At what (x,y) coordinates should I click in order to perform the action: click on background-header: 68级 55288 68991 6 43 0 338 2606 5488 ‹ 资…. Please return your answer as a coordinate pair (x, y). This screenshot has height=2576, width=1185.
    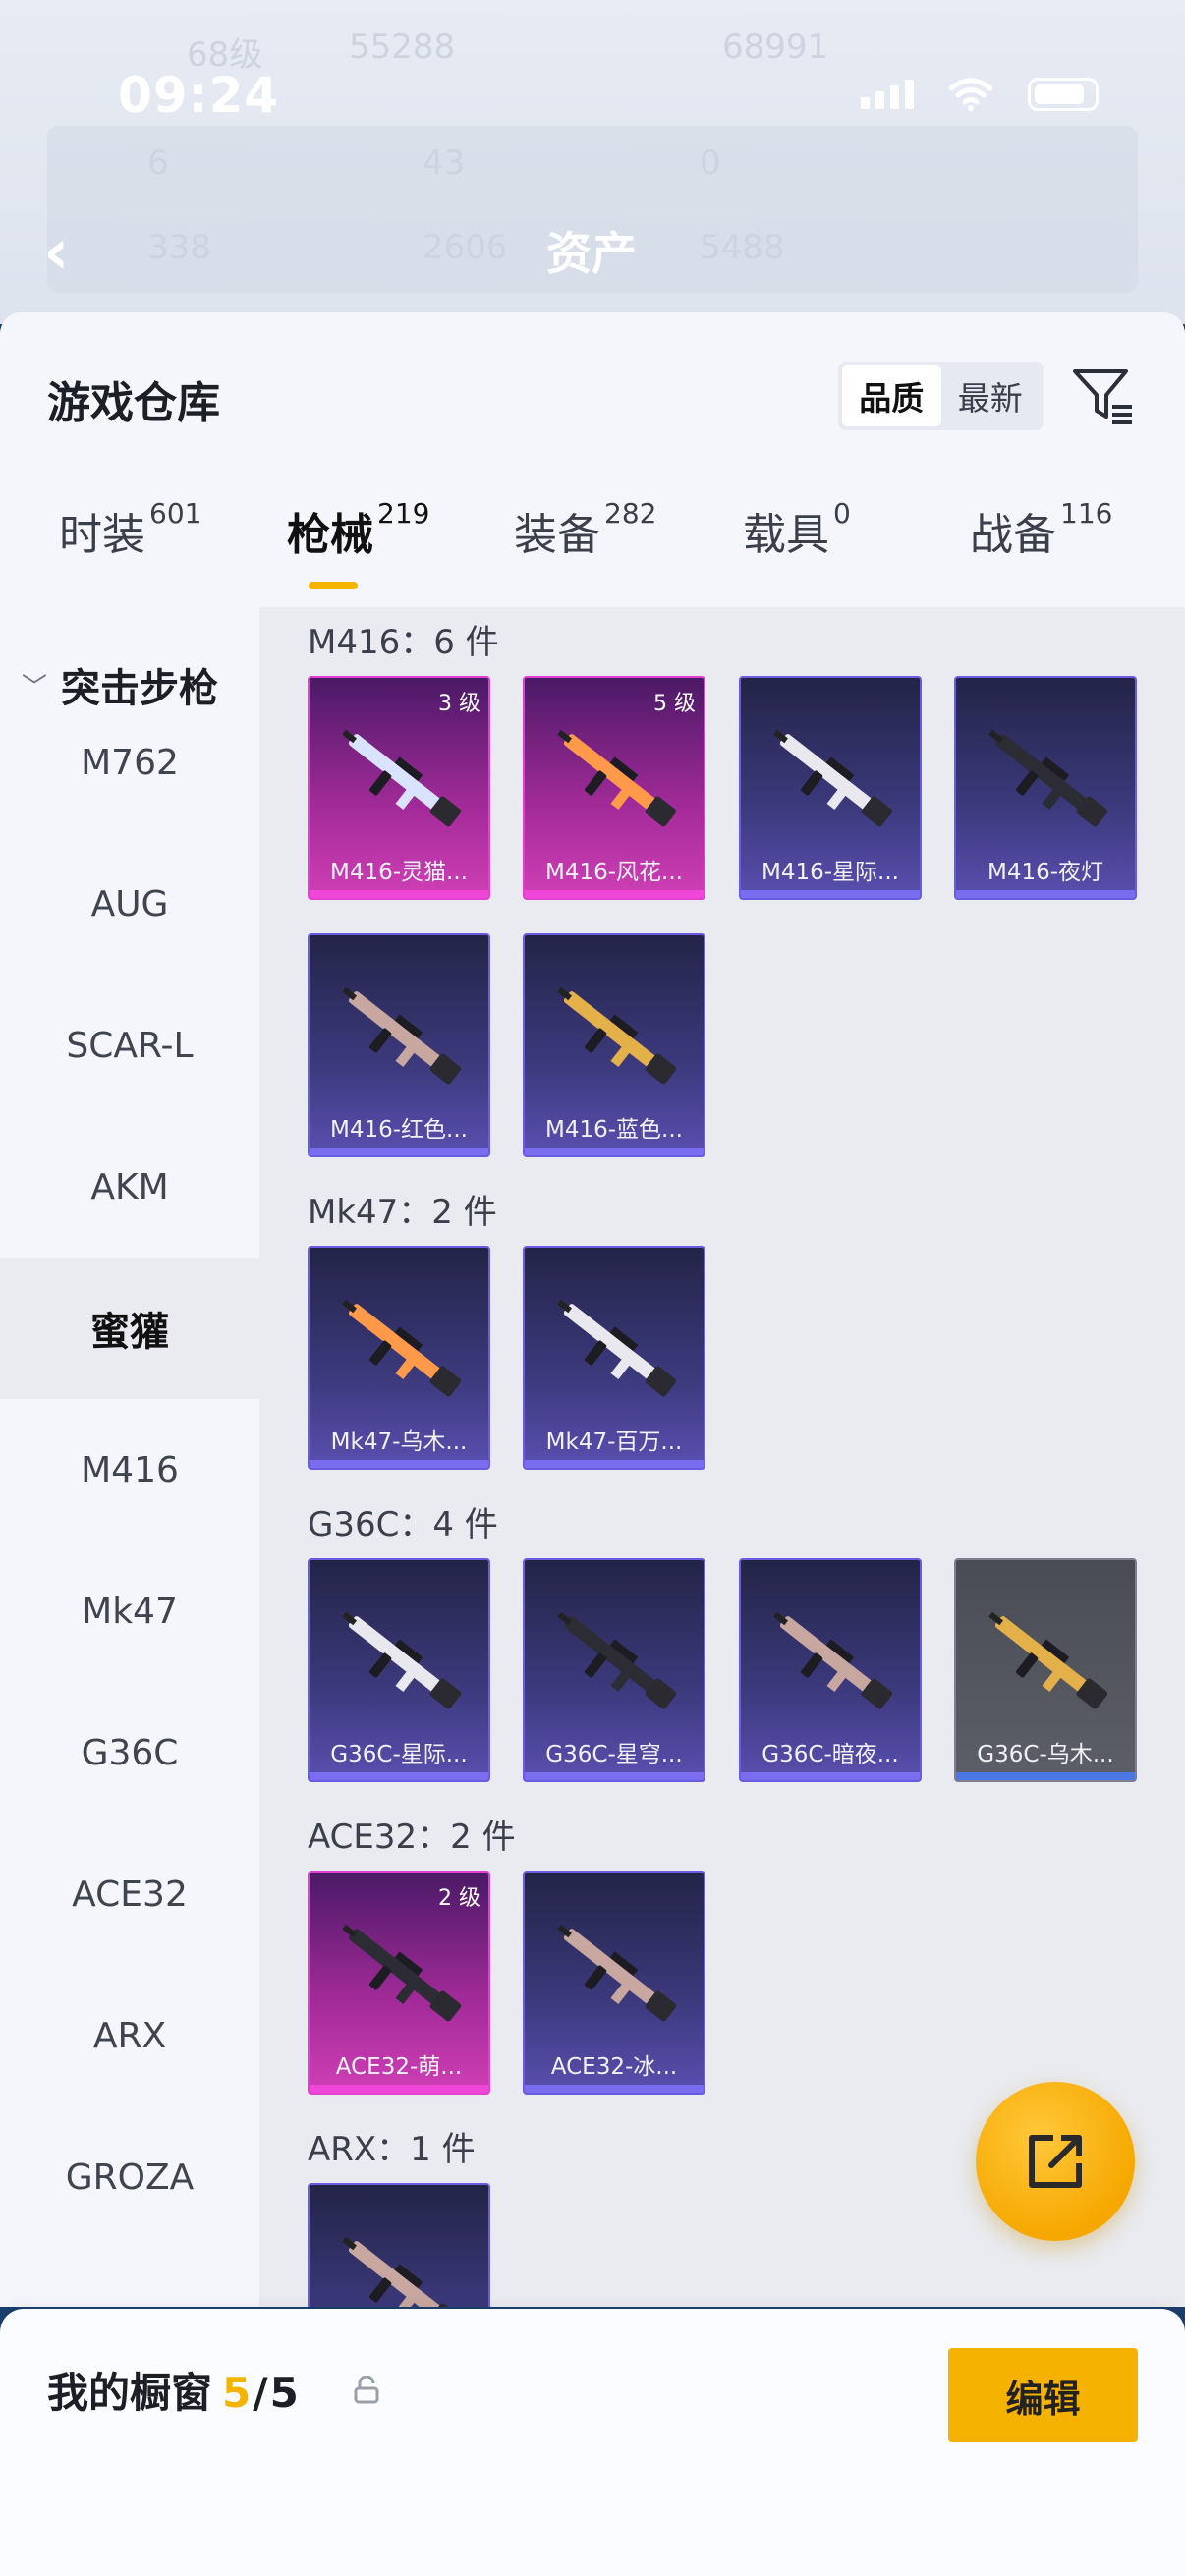
    Looking at the image, I should click on (592, 162).